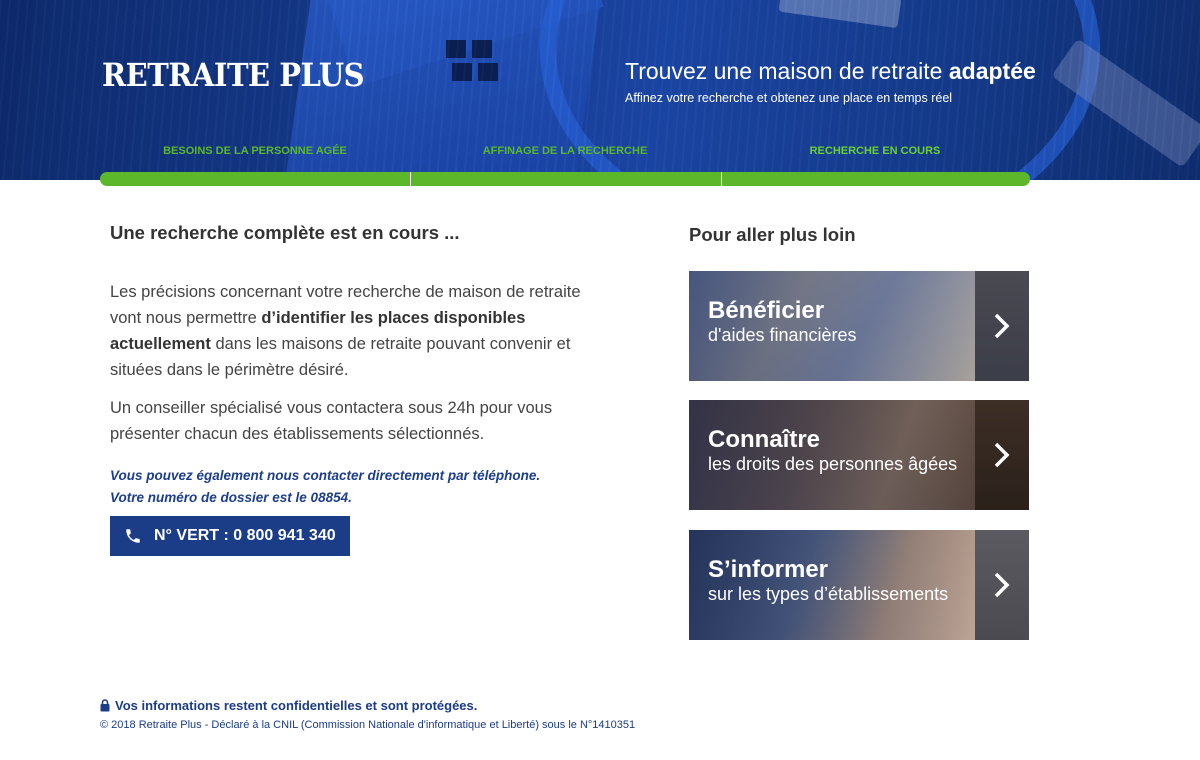  What do you see at coordinates (255, 151) in the screenshot?
I see `step-label: Besoins de la personne agée` at bounding box center [255, 151].